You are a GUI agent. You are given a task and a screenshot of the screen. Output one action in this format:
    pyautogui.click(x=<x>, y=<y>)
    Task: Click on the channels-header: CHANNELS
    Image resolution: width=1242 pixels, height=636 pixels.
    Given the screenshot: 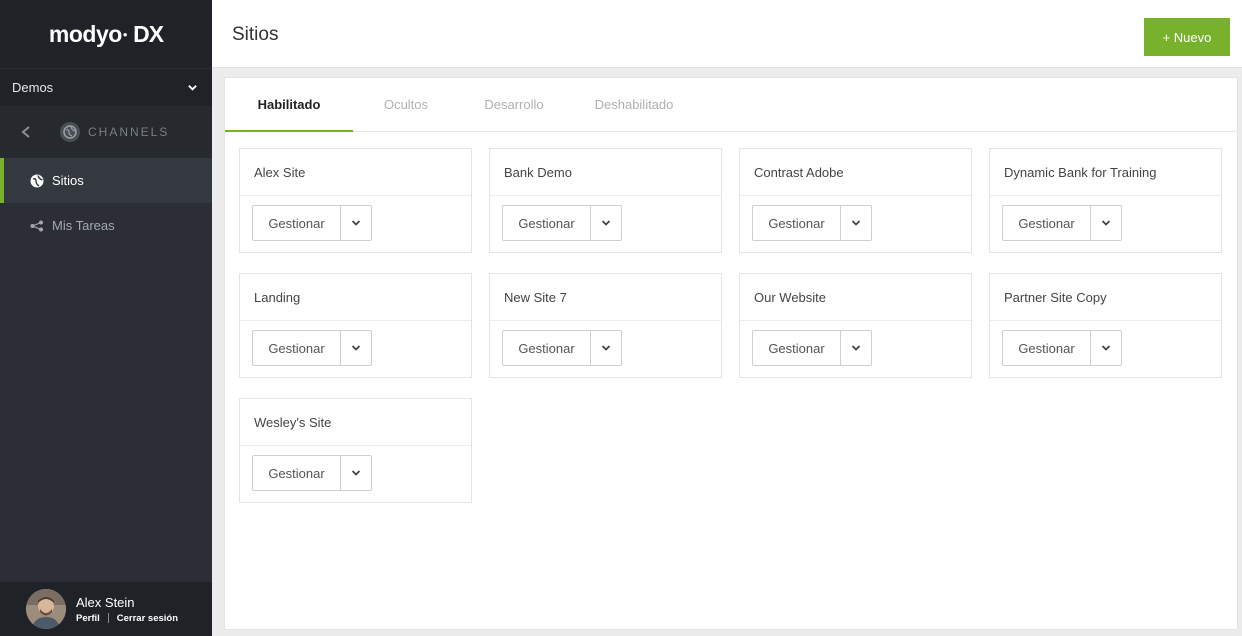 What is the action you would take?
    pyautogui.click(x=106, y=132)
    